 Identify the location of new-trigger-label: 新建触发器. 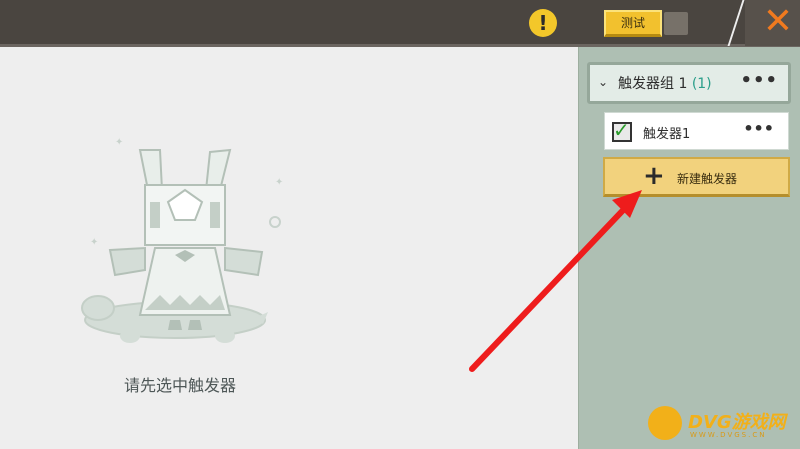
(707, 179).